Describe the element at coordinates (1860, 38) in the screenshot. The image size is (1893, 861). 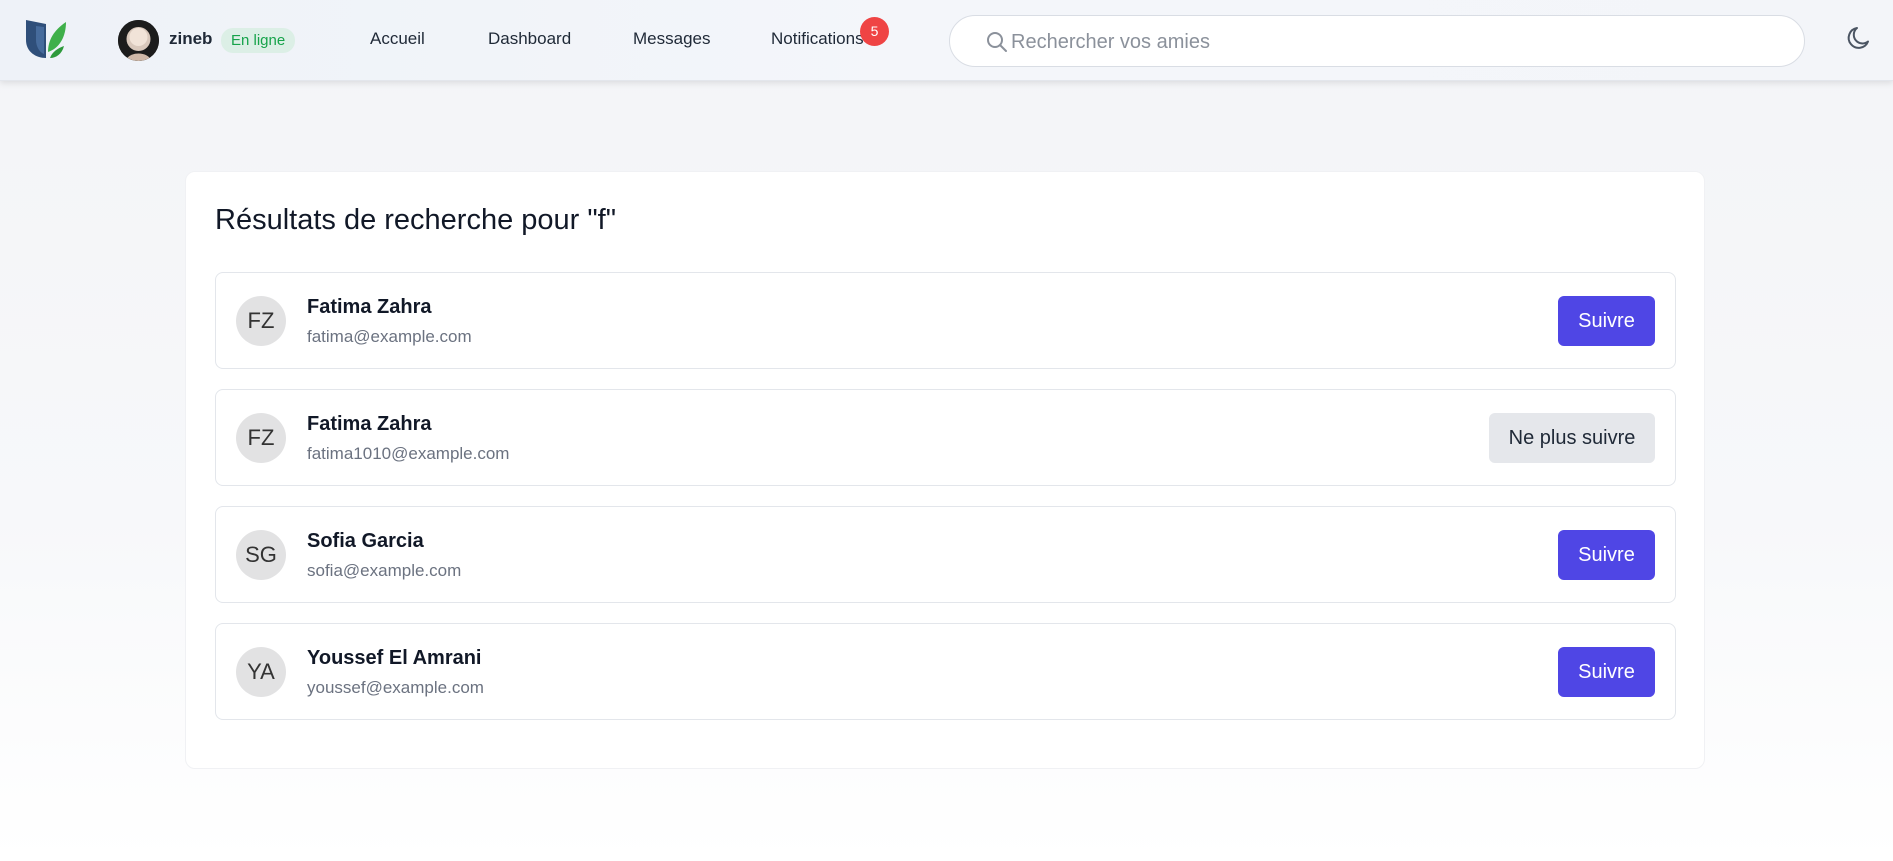
I see `moon-icon` at that location.